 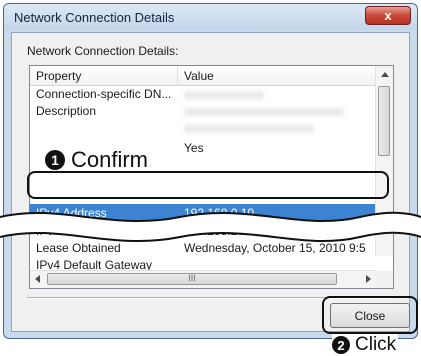 What do you see at coordinates (384, 121) in the screenshot?
I see `vertical-scroll-thumb` at bounding box center [384, 121].